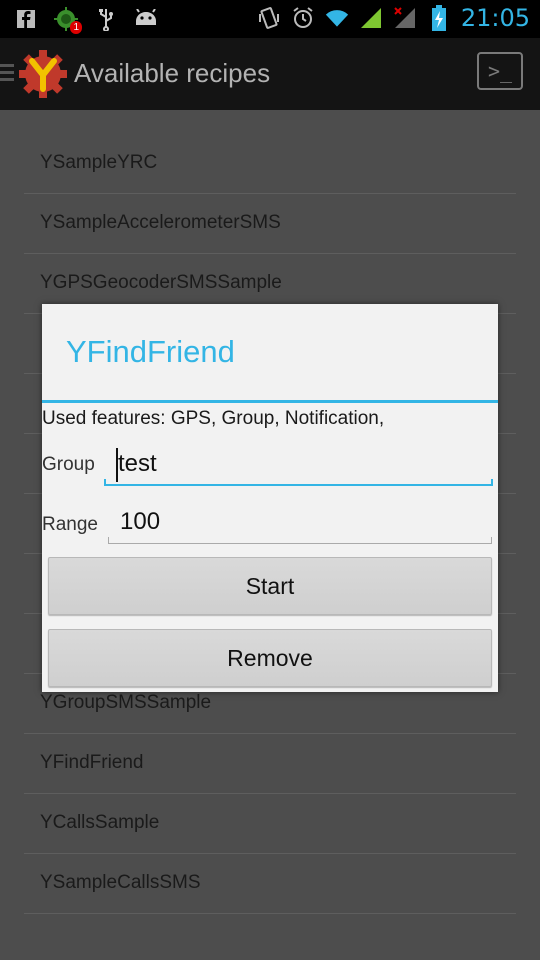 The image size is (540, 960). I want to click on list-item: YFindFriend, so click(270, 764).